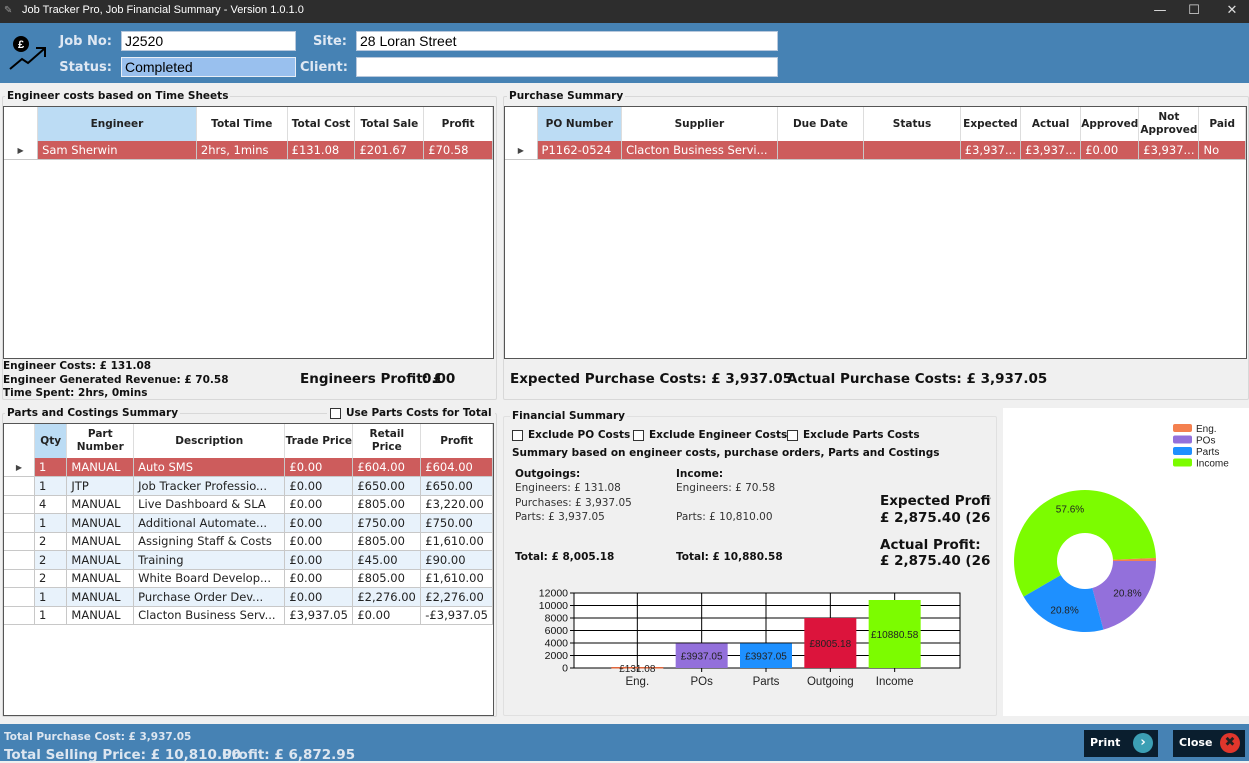  What do you see at coordinates (1143, 743) in the screenshot?
I see `chevron-right-icon: ›` at bounding box center [1143, 743].